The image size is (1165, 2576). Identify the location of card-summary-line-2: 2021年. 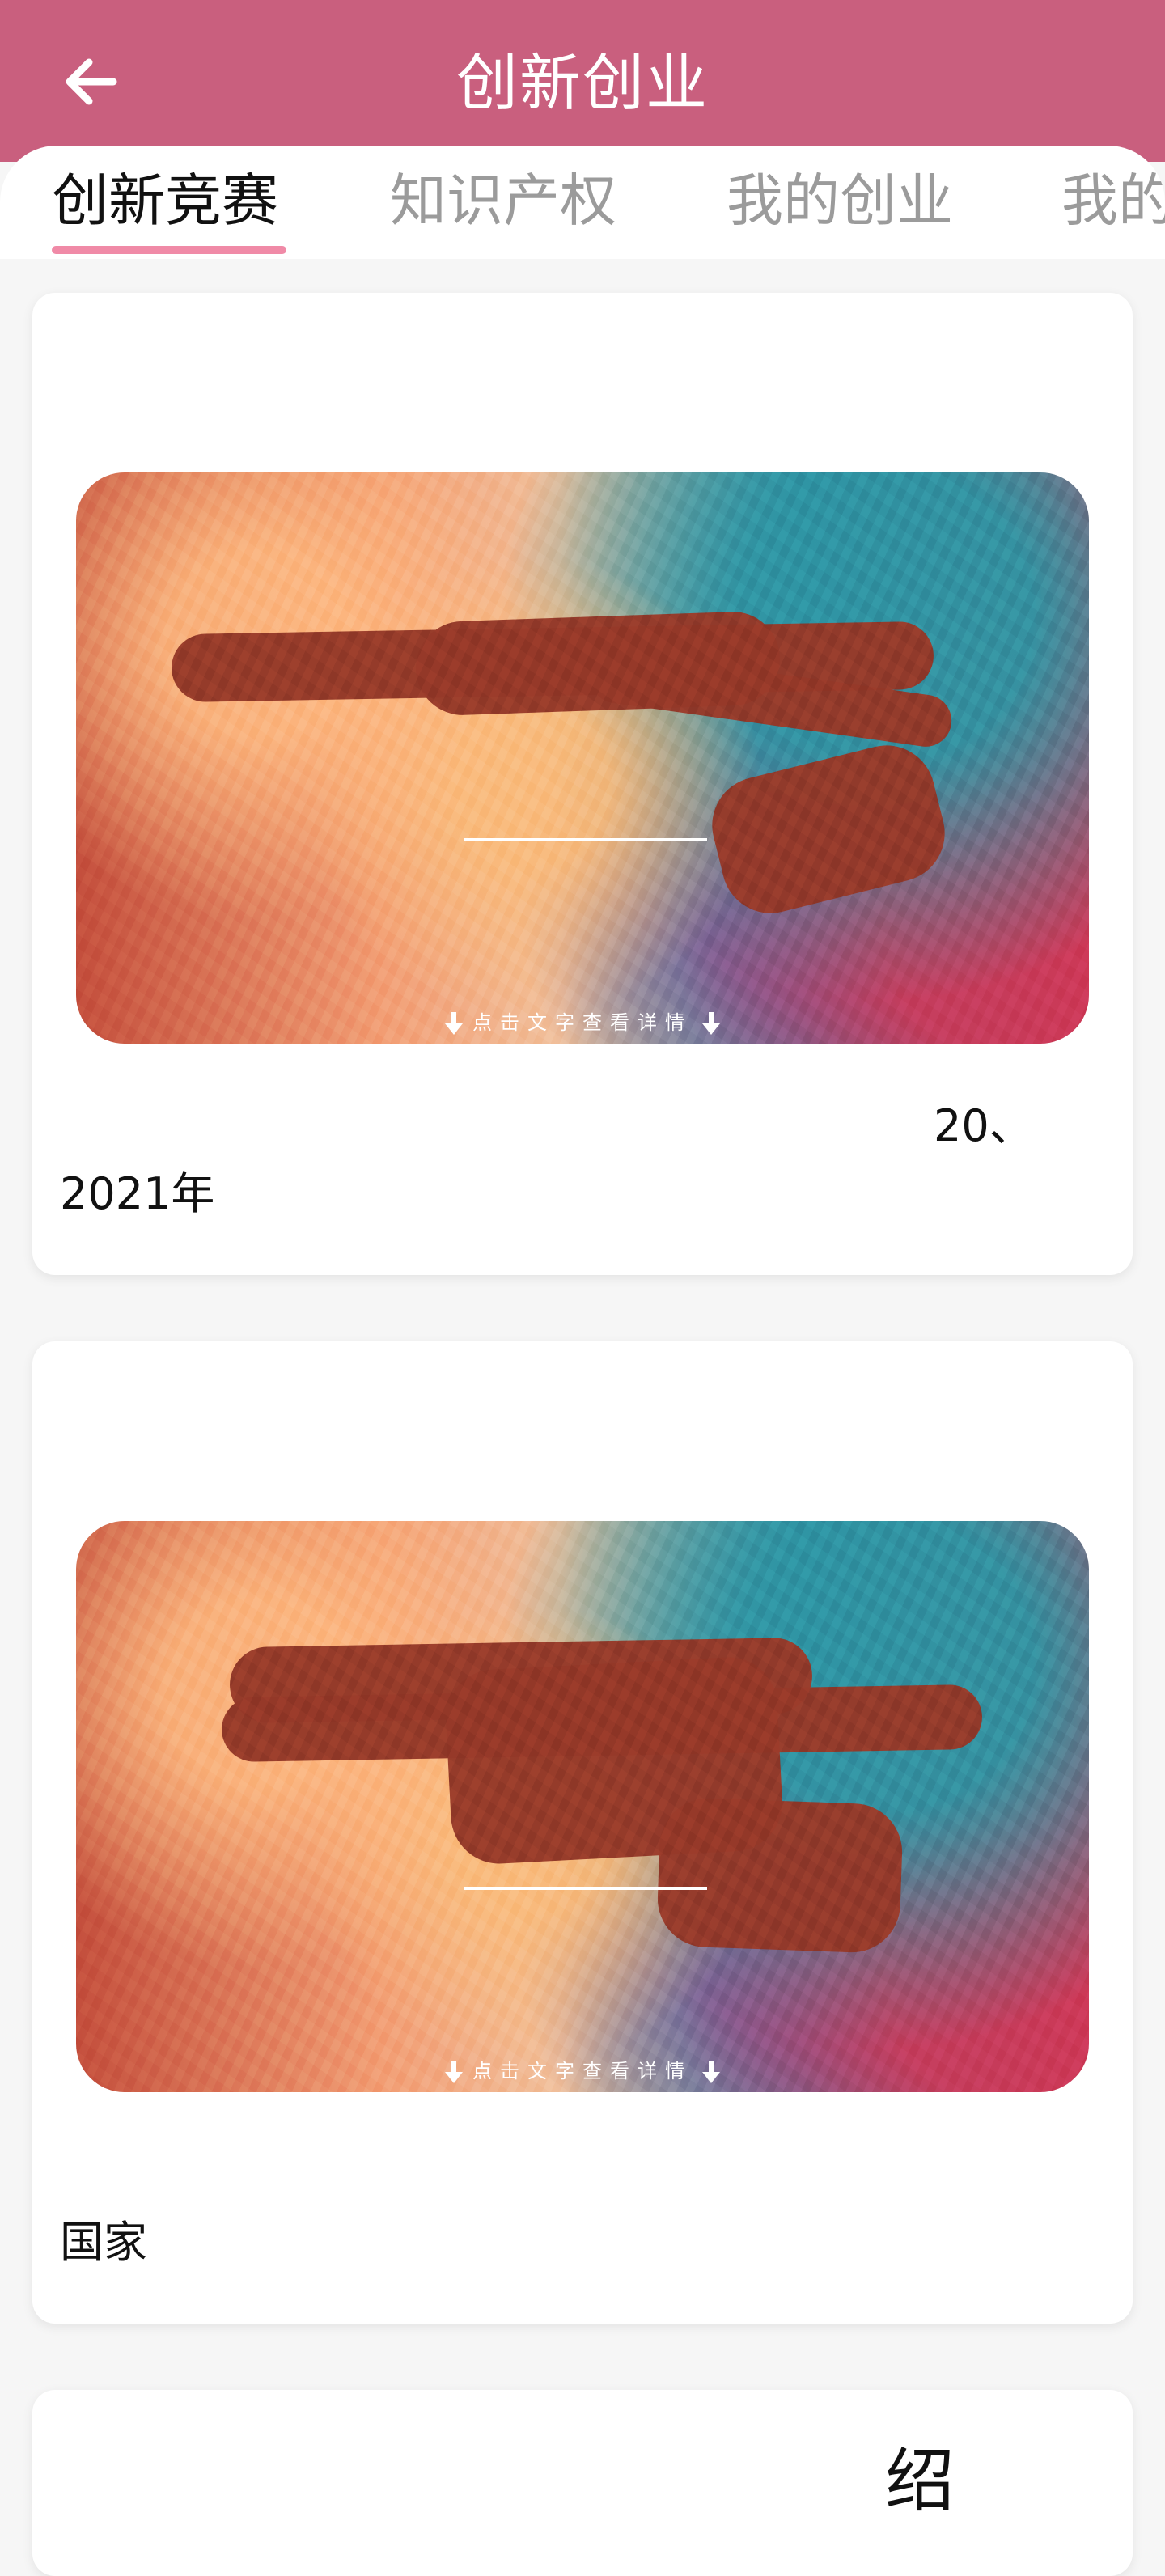
(138, 1193).